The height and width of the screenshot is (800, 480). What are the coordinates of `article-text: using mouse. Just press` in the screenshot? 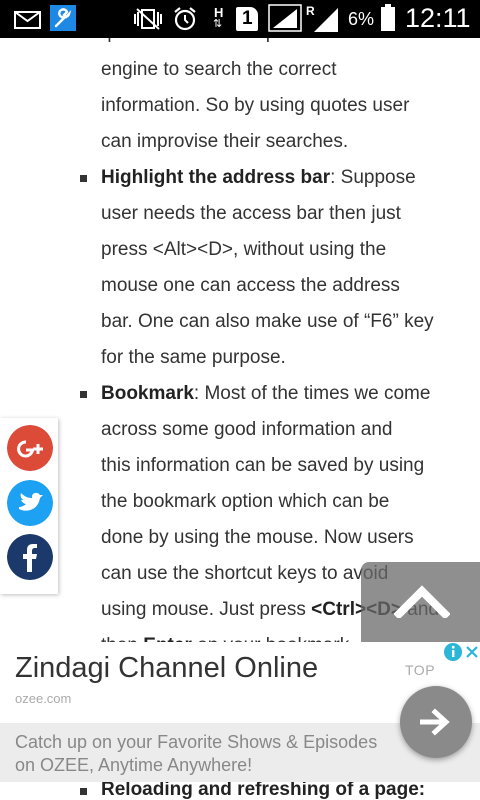 It's located at (206, 609).